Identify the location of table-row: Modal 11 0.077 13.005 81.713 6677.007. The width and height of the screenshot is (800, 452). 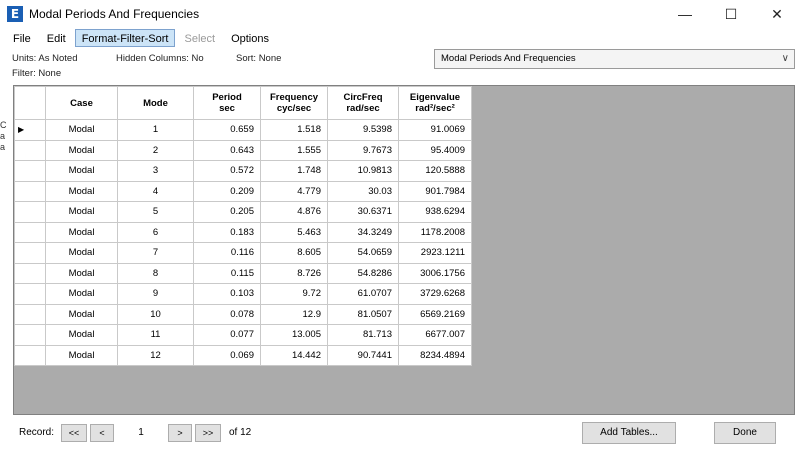
(243, 335).